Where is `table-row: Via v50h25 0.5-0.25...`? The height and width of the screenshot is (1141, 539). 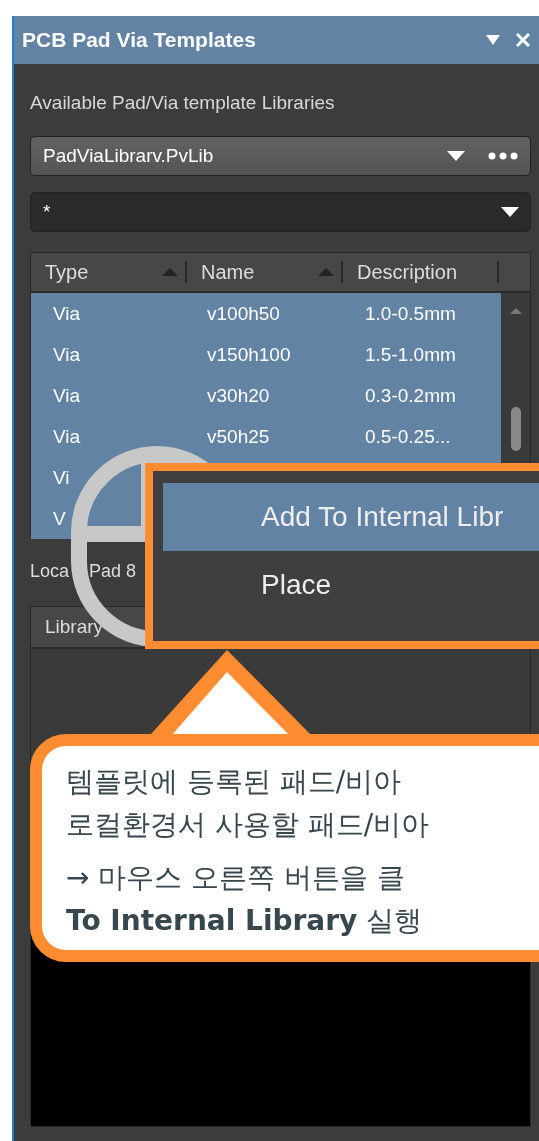 table-row: Via v50h25 0.5-0.25... is located at coordinates (266, 436).